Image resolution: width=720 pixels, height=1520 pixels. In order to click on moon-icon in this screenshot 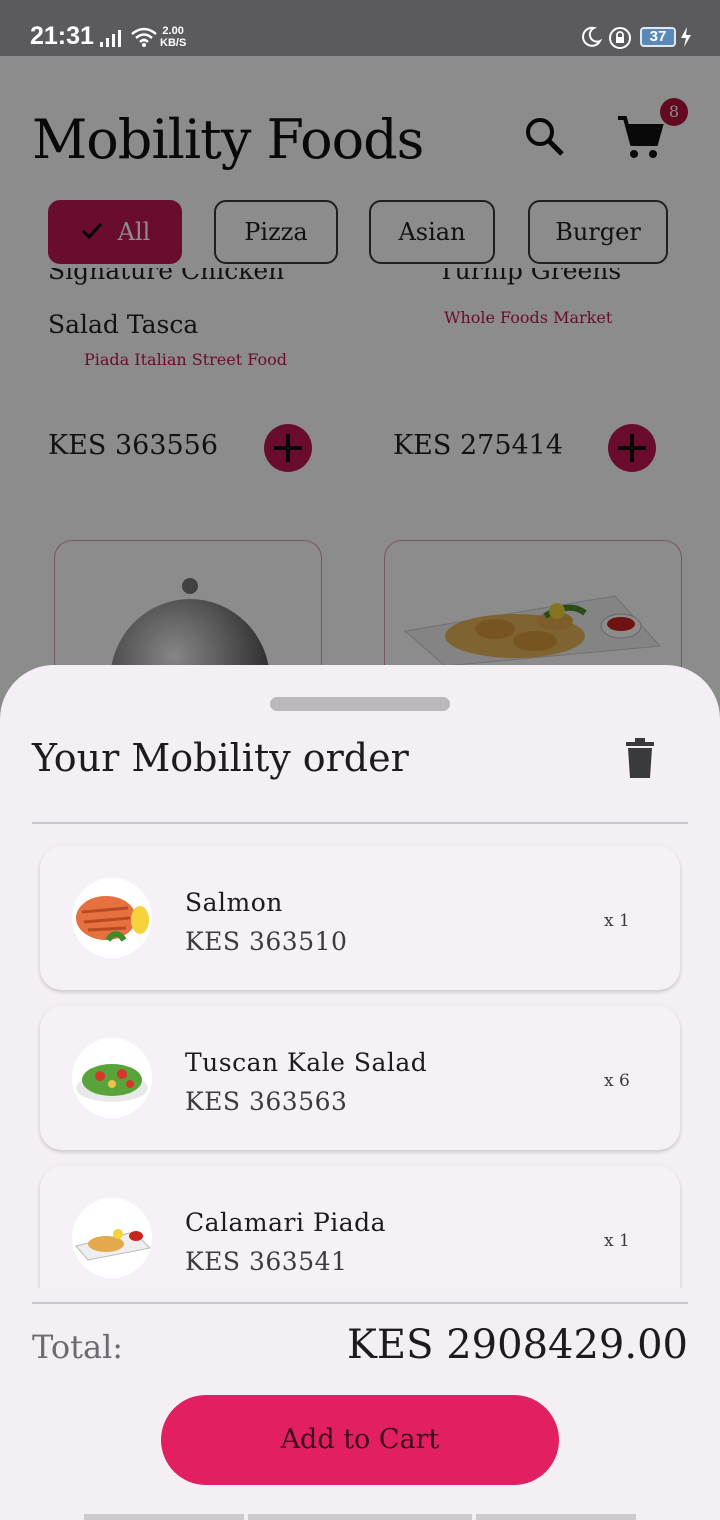, I will do `click(591, 37)`.